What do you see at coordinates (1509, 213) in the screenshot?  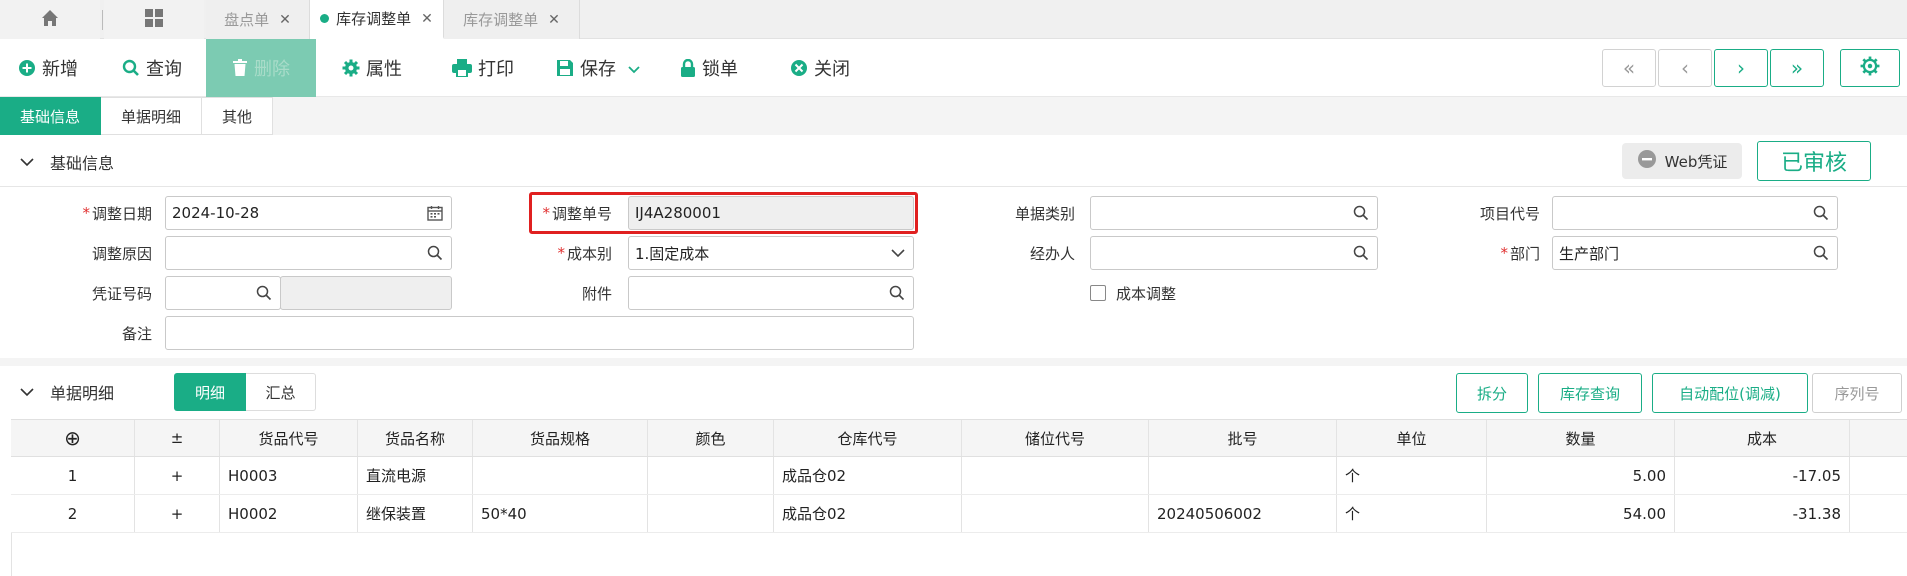 I see `project-code-label: 项目代号` at bounding box center [1509, 213].